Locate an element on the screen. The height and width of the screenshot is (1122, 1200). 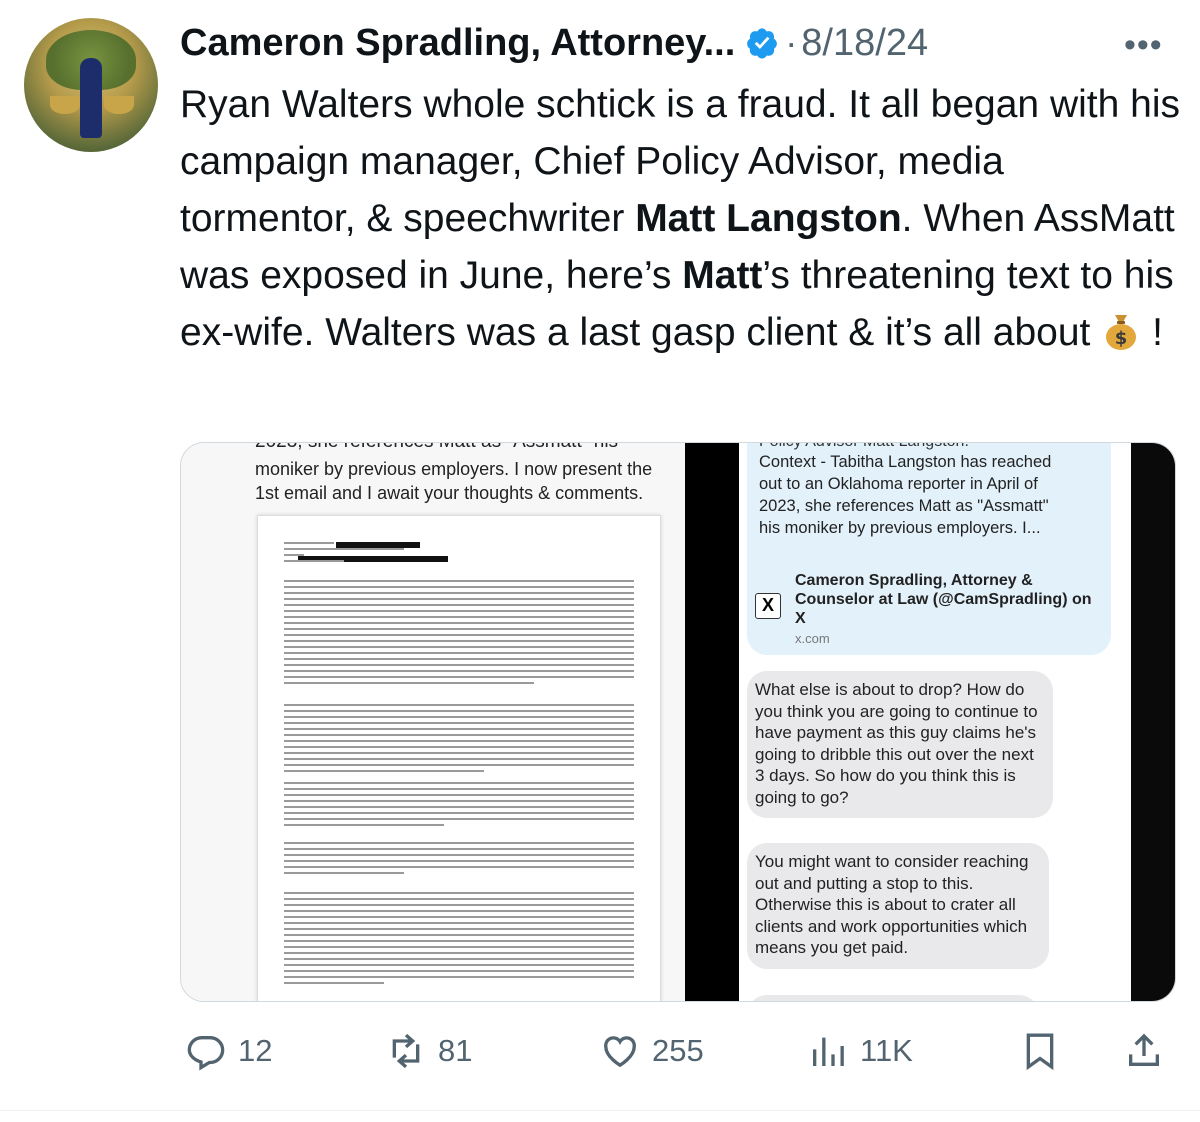
views-icon is located at coordinates (828, 1051).